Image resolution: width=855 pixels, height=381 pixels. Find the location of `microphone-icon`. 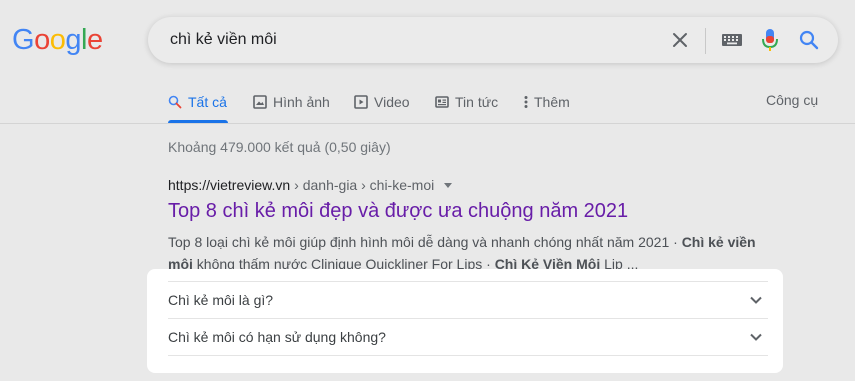

microphone-icon is located at coordinates (770, 40).